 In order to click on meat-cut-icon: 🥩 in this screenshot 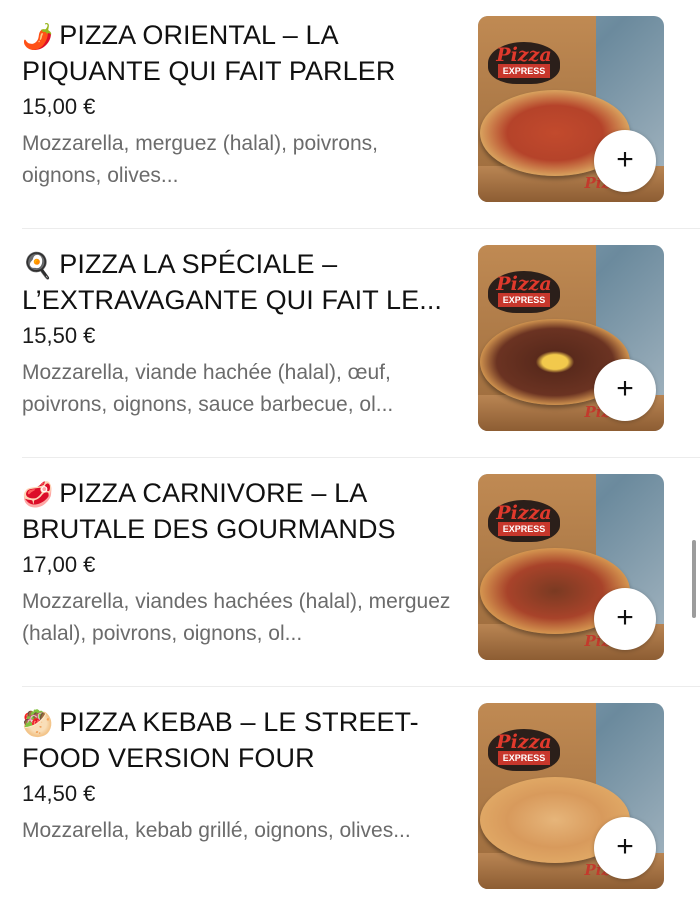, I will do `click(38, 495)`.